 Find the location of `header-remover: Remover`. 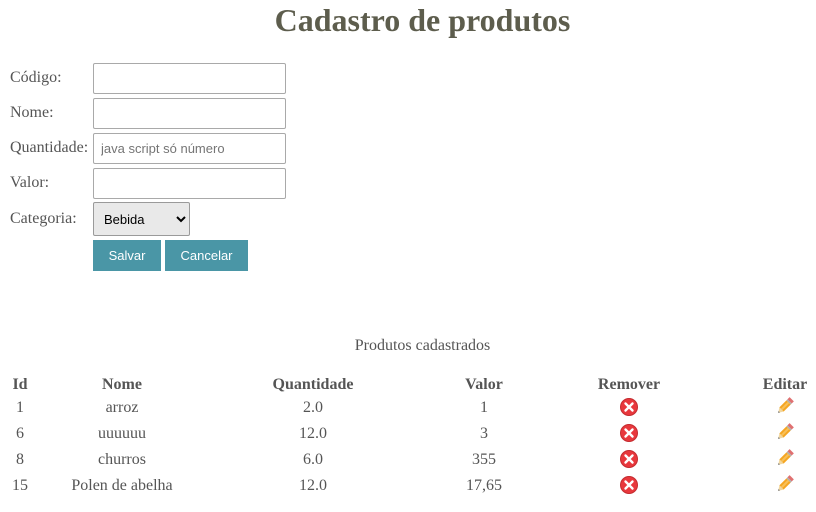

header-remover: Remover is located at coordinates (629, 384).